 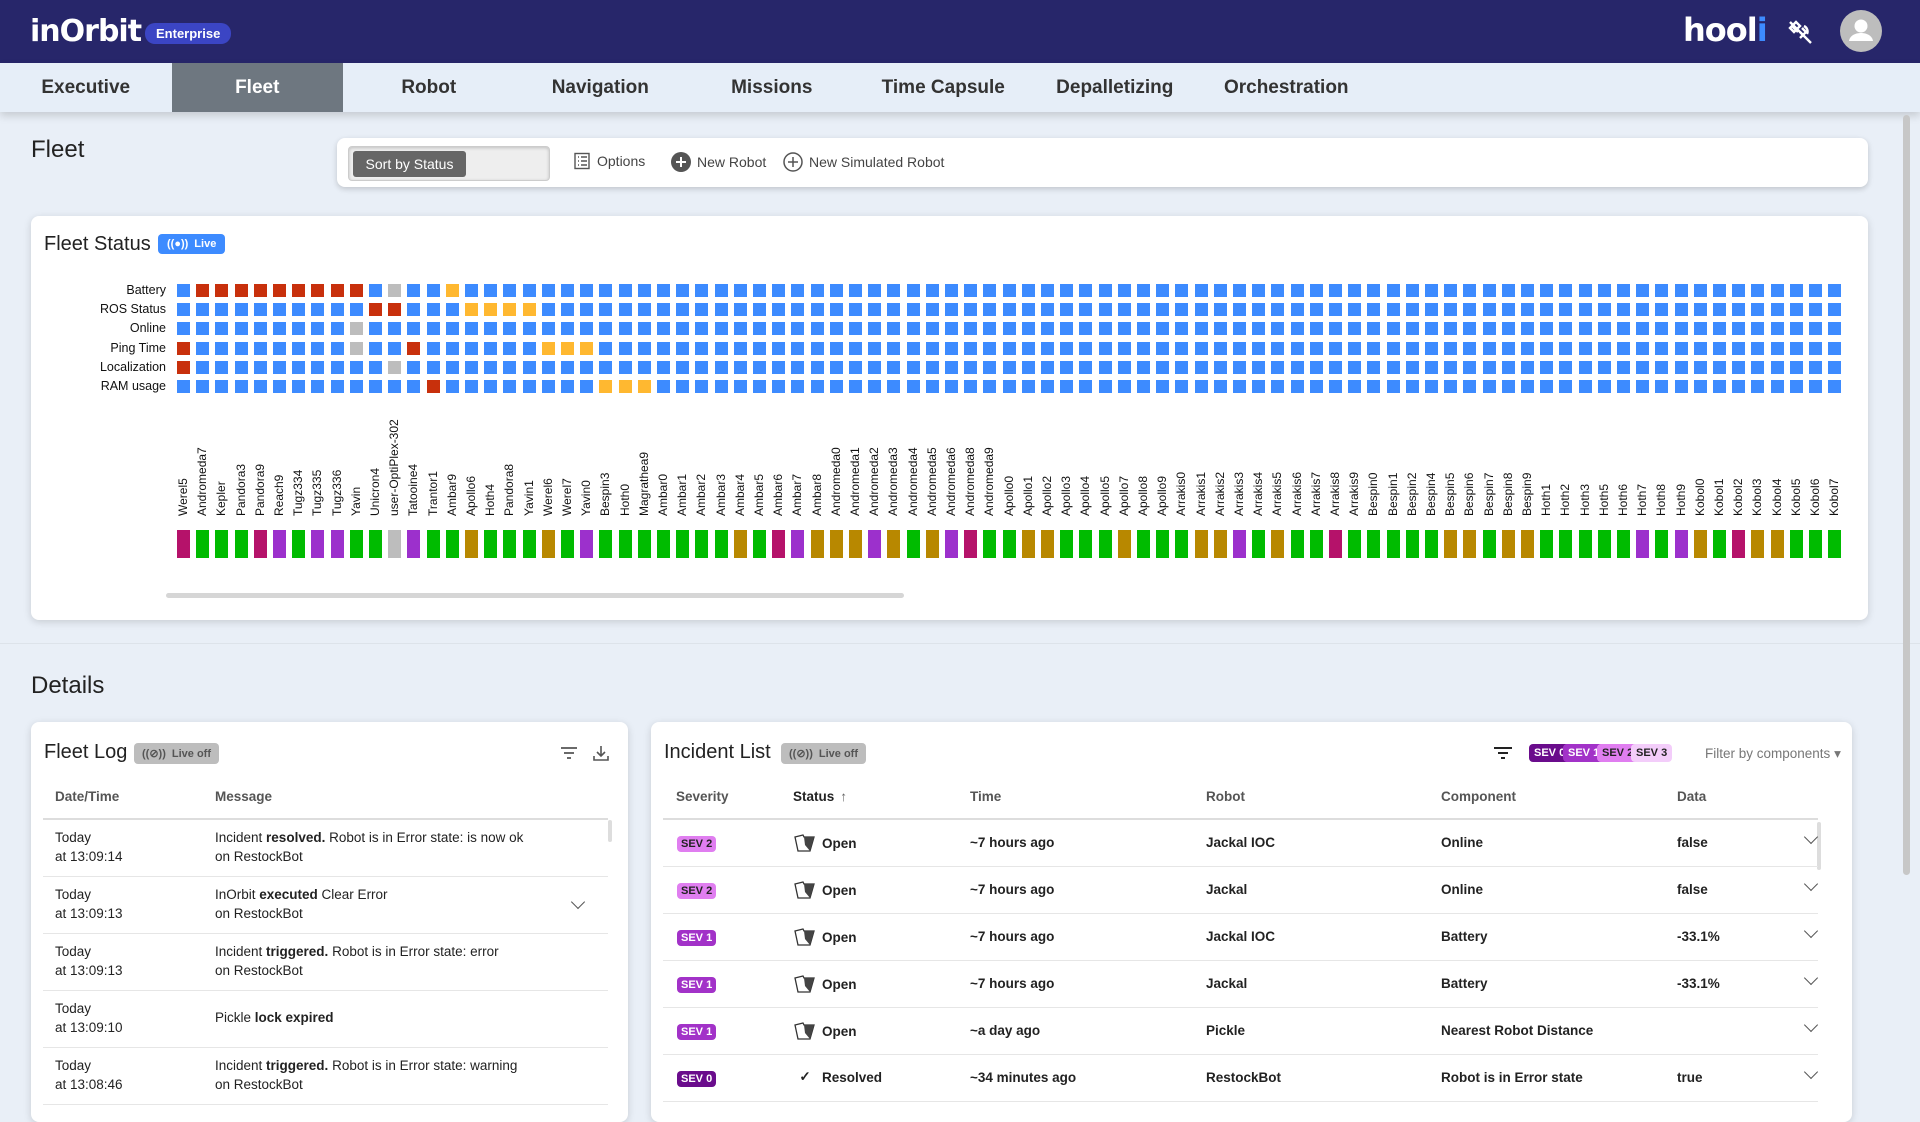 I want to click on satellite-off-icon, so click(x=1800, y=32).